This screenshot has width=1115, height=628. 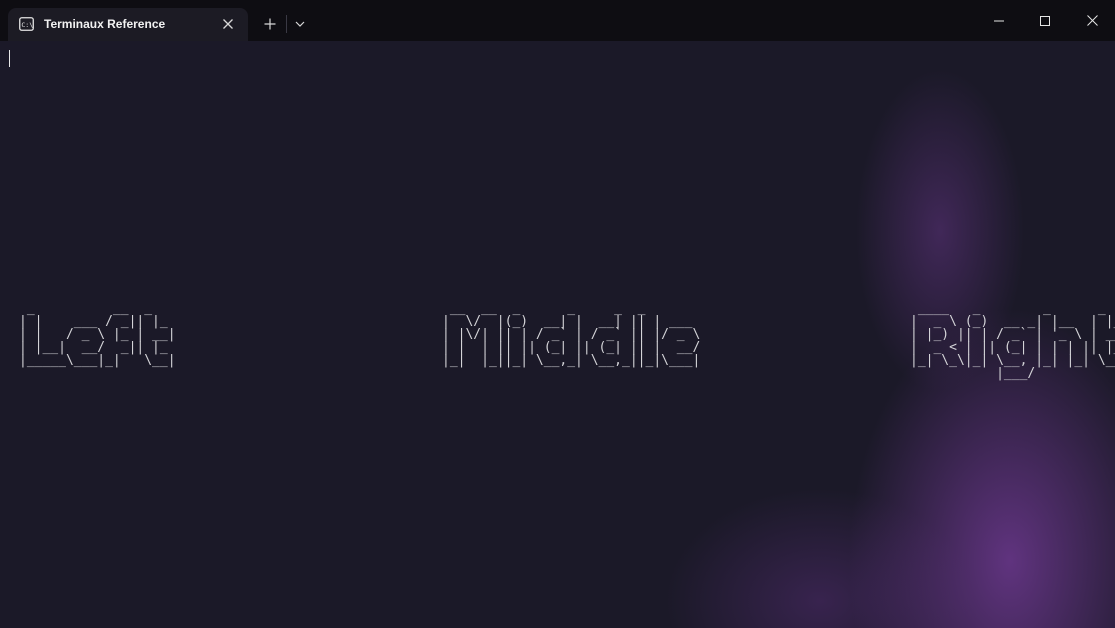 I want to click on minimize-button, so click(x=999, y=20).